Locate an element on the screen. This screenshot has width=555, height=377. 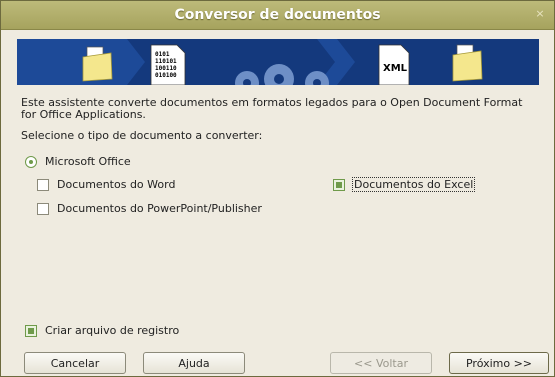
cancel-button: Cancelar is located at coordinates (75, 363).